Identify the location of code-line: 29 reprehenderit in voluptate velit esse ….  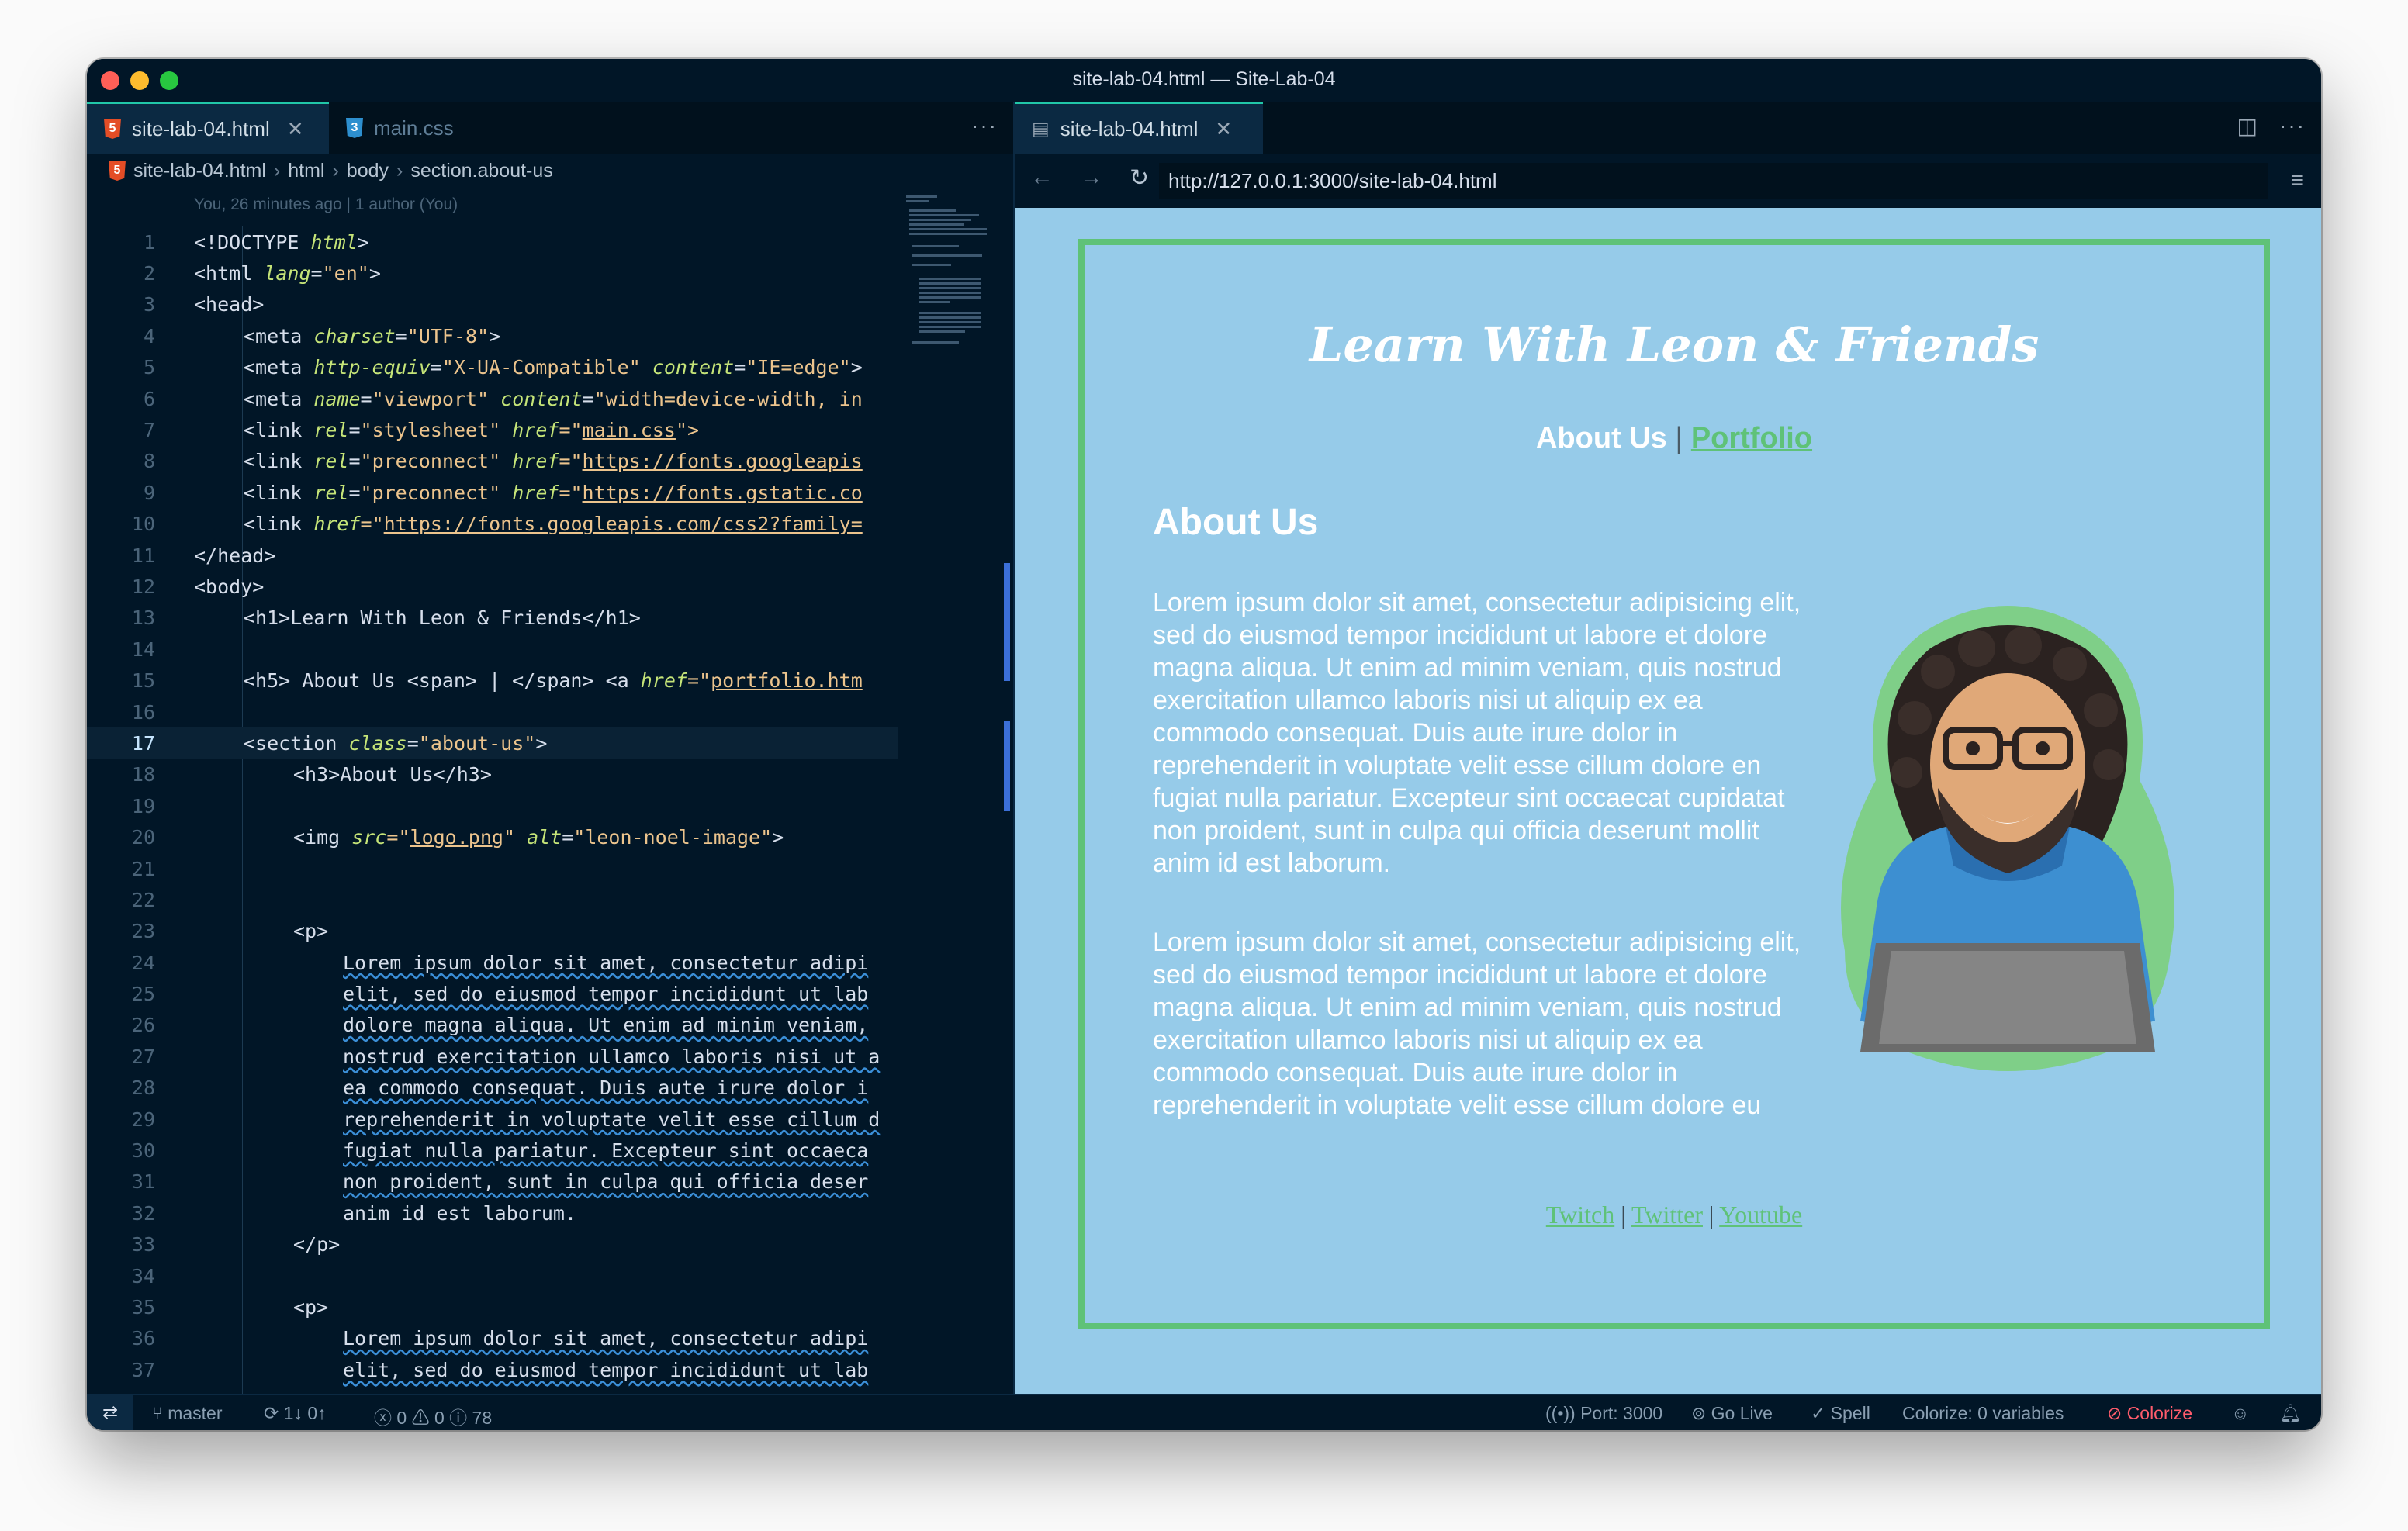
(493, 1119).